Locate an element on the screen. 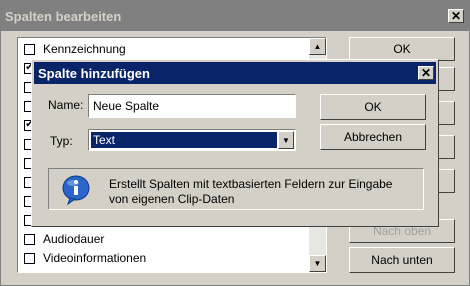 The height and width of the screenshot is (286, 470). name-label: Name: is located at coordinates (66, 105).